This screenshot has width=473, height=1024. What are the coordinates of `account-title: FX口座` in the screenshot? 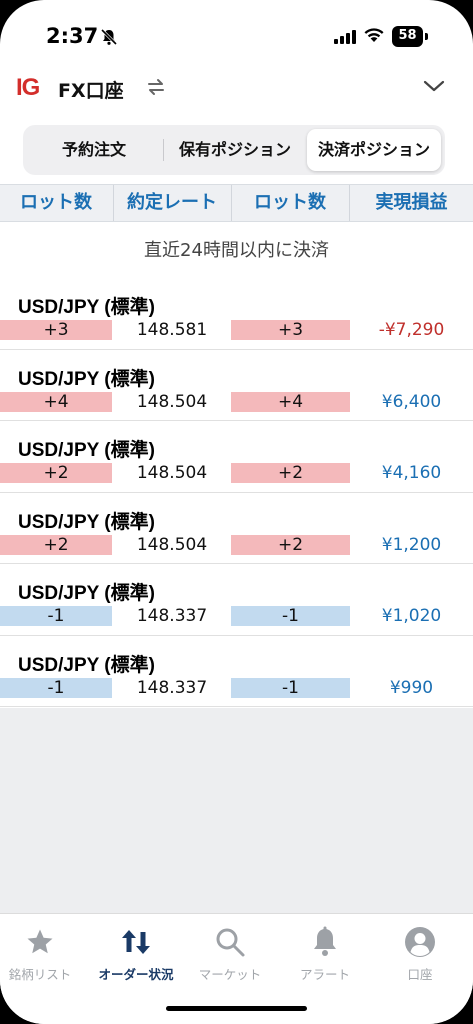 It's located at (91, 89).